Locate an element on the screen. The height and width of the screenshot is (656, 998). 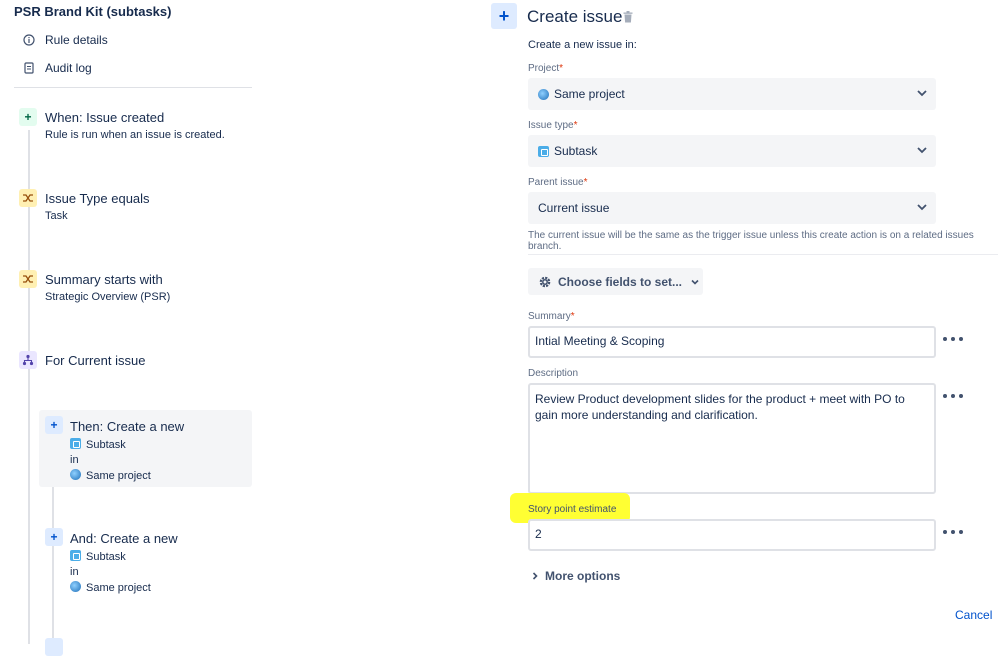
action1-in: in is located at coordinates (74, 460).